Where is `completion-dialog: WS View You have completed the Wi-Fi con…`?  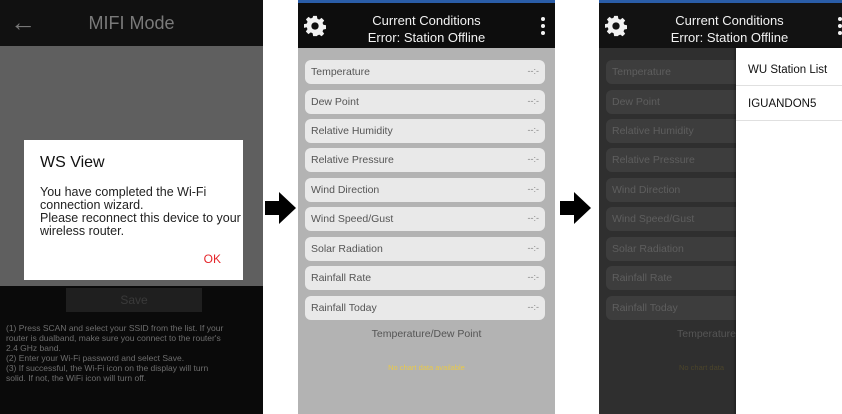 completion-dialog: WS View You have completed the Wi-Fi con… is located at coordinates (133, 210).